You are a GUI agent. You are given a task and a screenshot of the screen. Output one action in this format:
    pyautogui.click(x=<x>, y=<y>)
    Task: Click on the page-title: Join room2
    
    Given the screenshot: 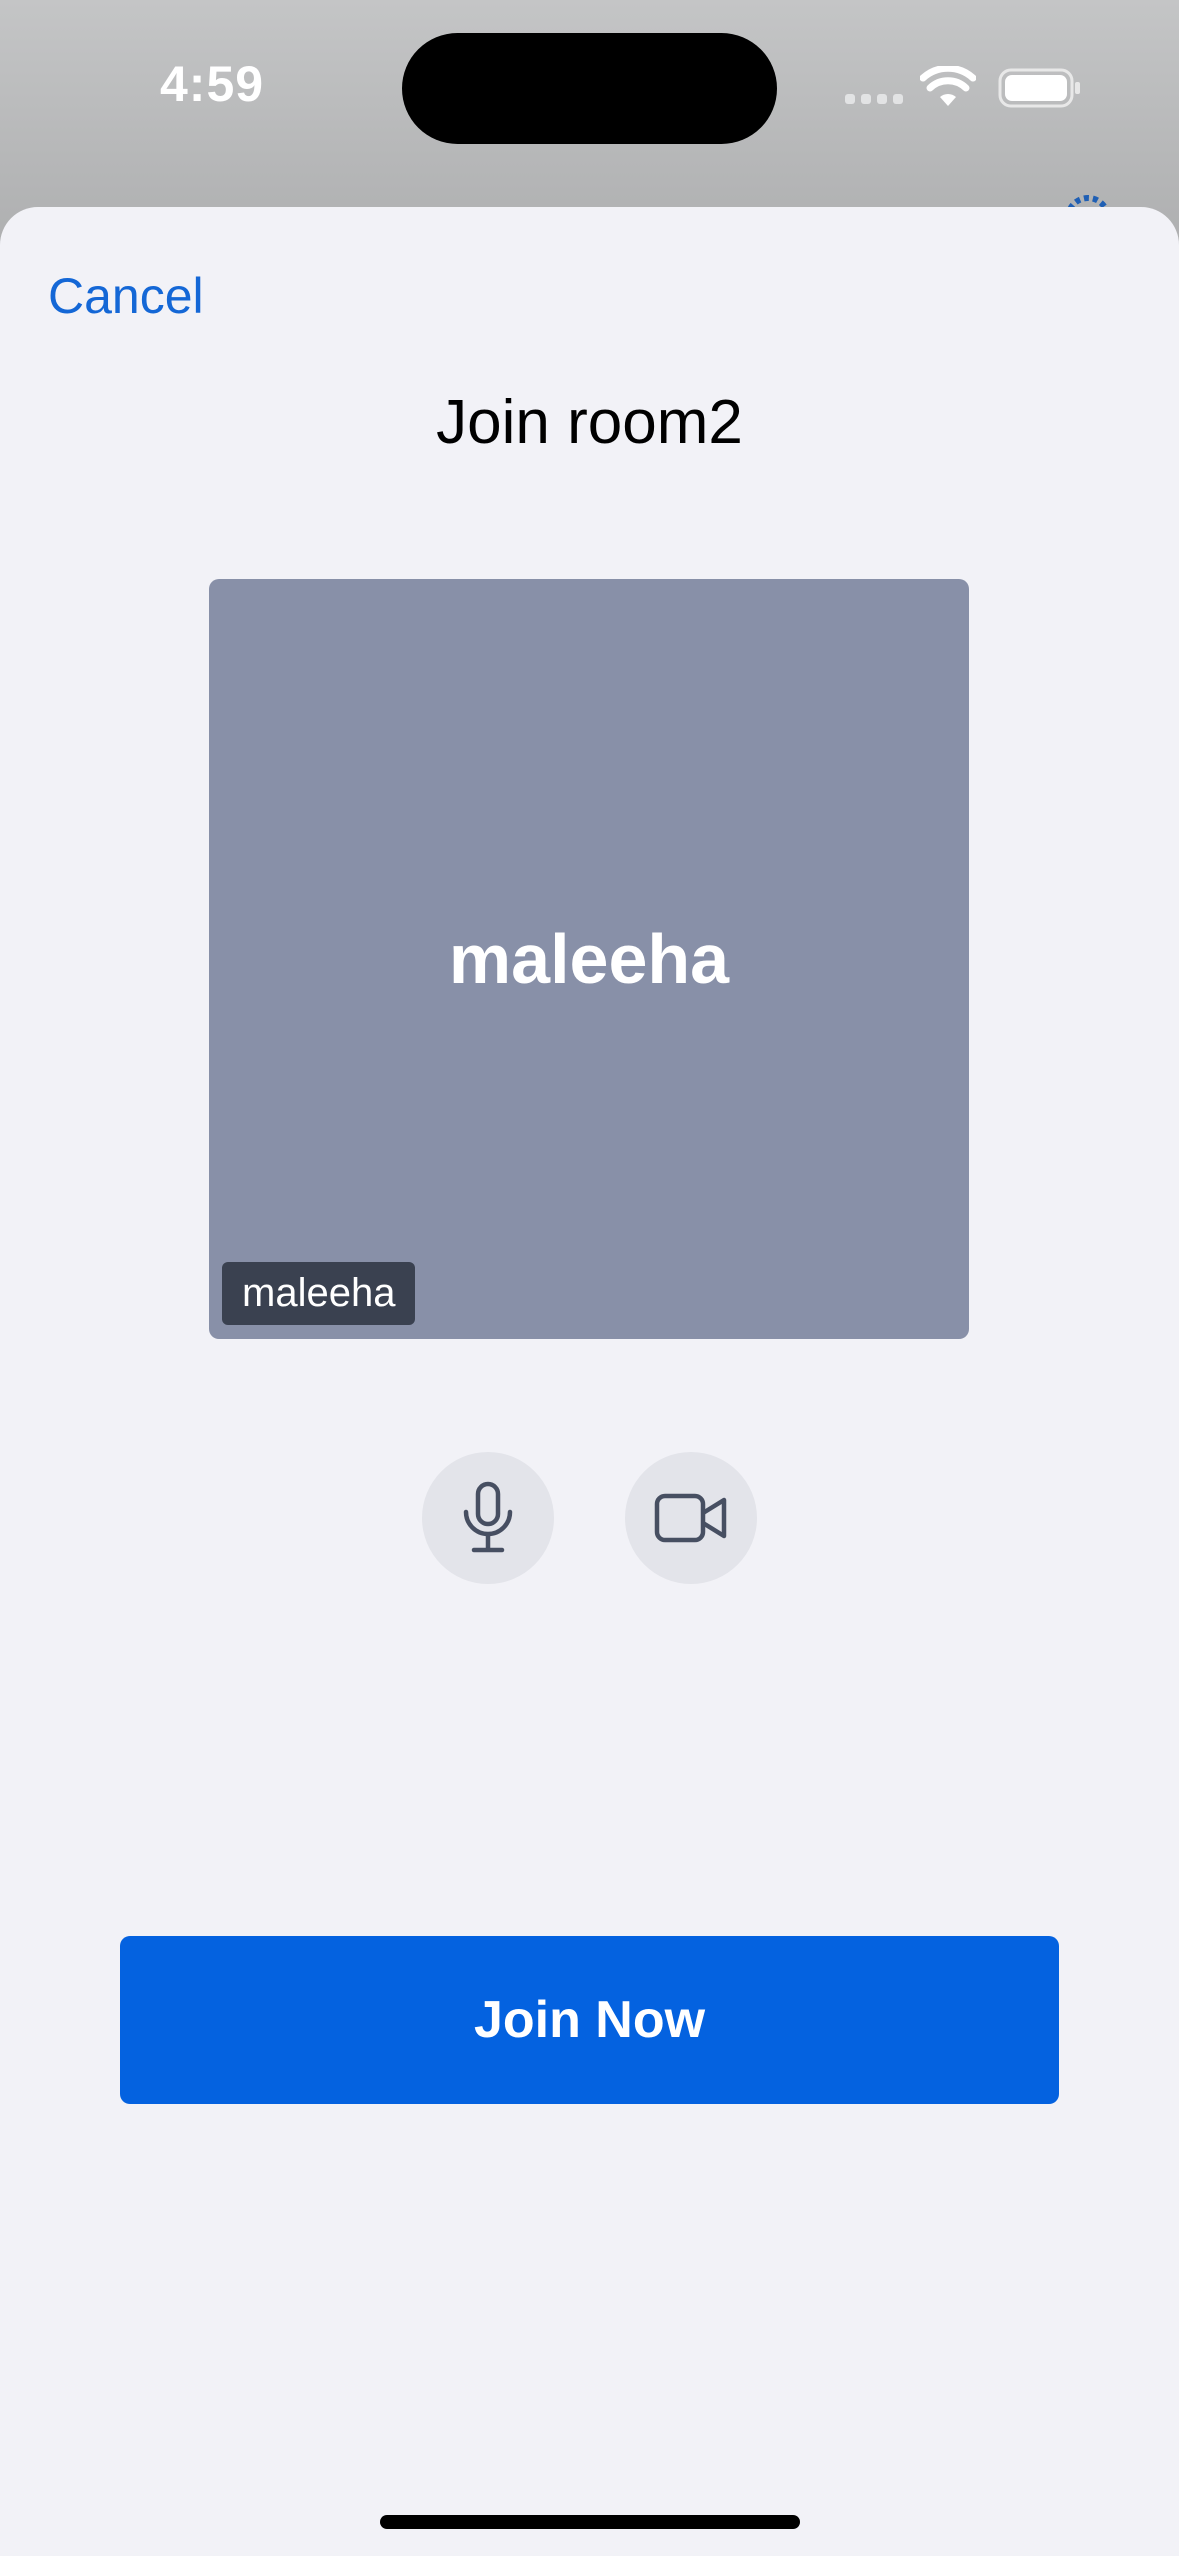 What is the action you would take?
    pyautogui.click(x=589, y=422)
    